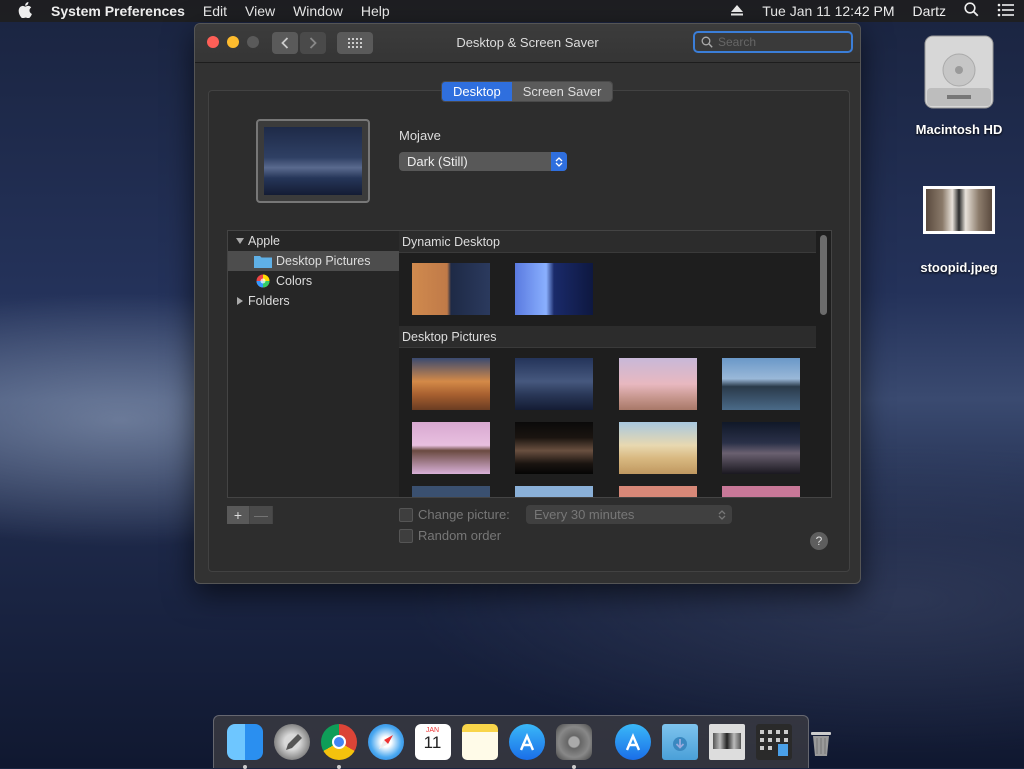 The image size is (1024, 769). Describe the element at coordinates (959, 72) in the screenshot. I see `hard-drive-icon` at that location.